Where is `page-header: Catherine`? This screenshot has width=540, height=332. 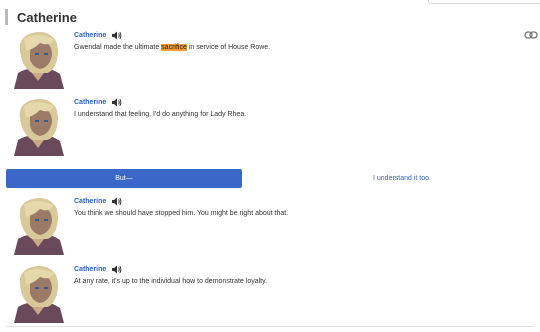
page-header: Catherine is located at coordinates (41, 17).